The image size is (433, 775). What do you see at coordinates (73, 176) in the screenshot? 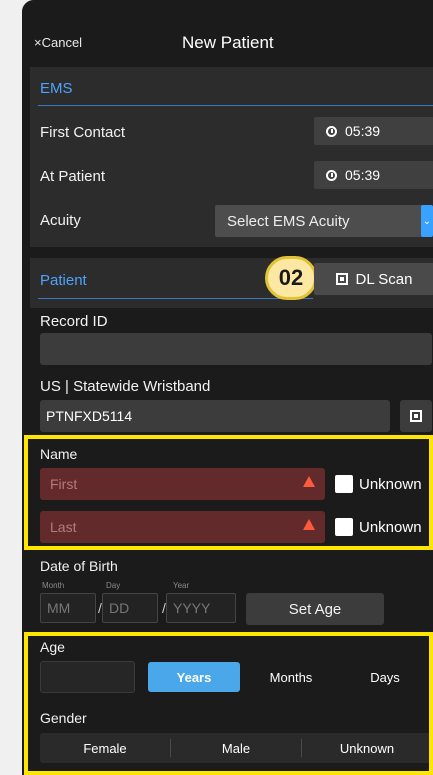
I see `at-patient-label: At Patient` at bounding box center [73, 176].